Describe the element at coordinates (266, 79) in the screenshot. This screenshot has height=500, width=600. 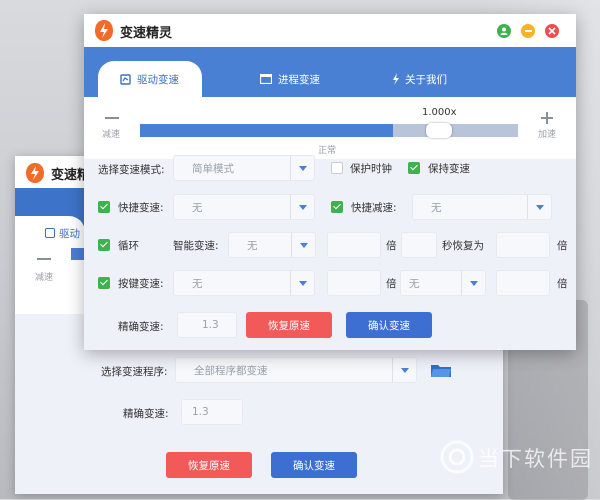
I see `window-icon` at that location.